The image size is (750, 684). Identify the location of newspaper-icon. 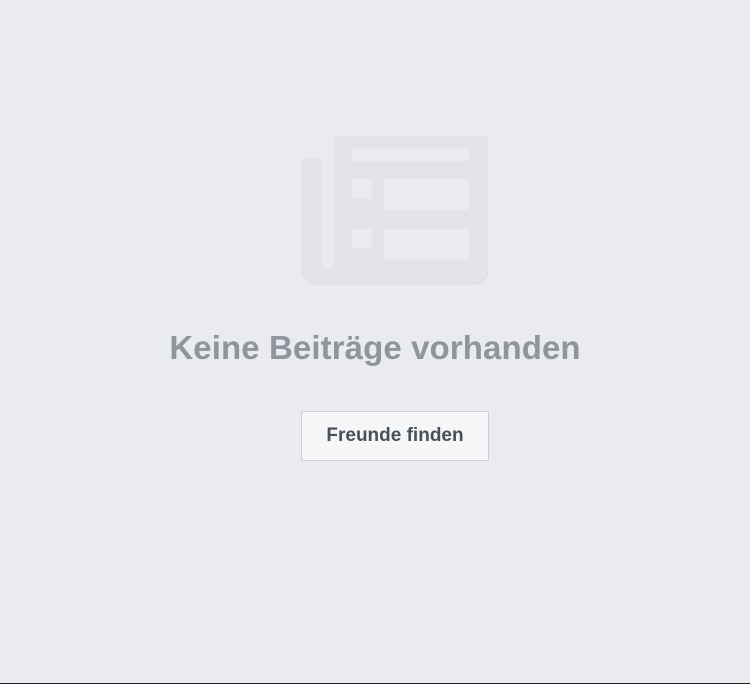
(395, 210).